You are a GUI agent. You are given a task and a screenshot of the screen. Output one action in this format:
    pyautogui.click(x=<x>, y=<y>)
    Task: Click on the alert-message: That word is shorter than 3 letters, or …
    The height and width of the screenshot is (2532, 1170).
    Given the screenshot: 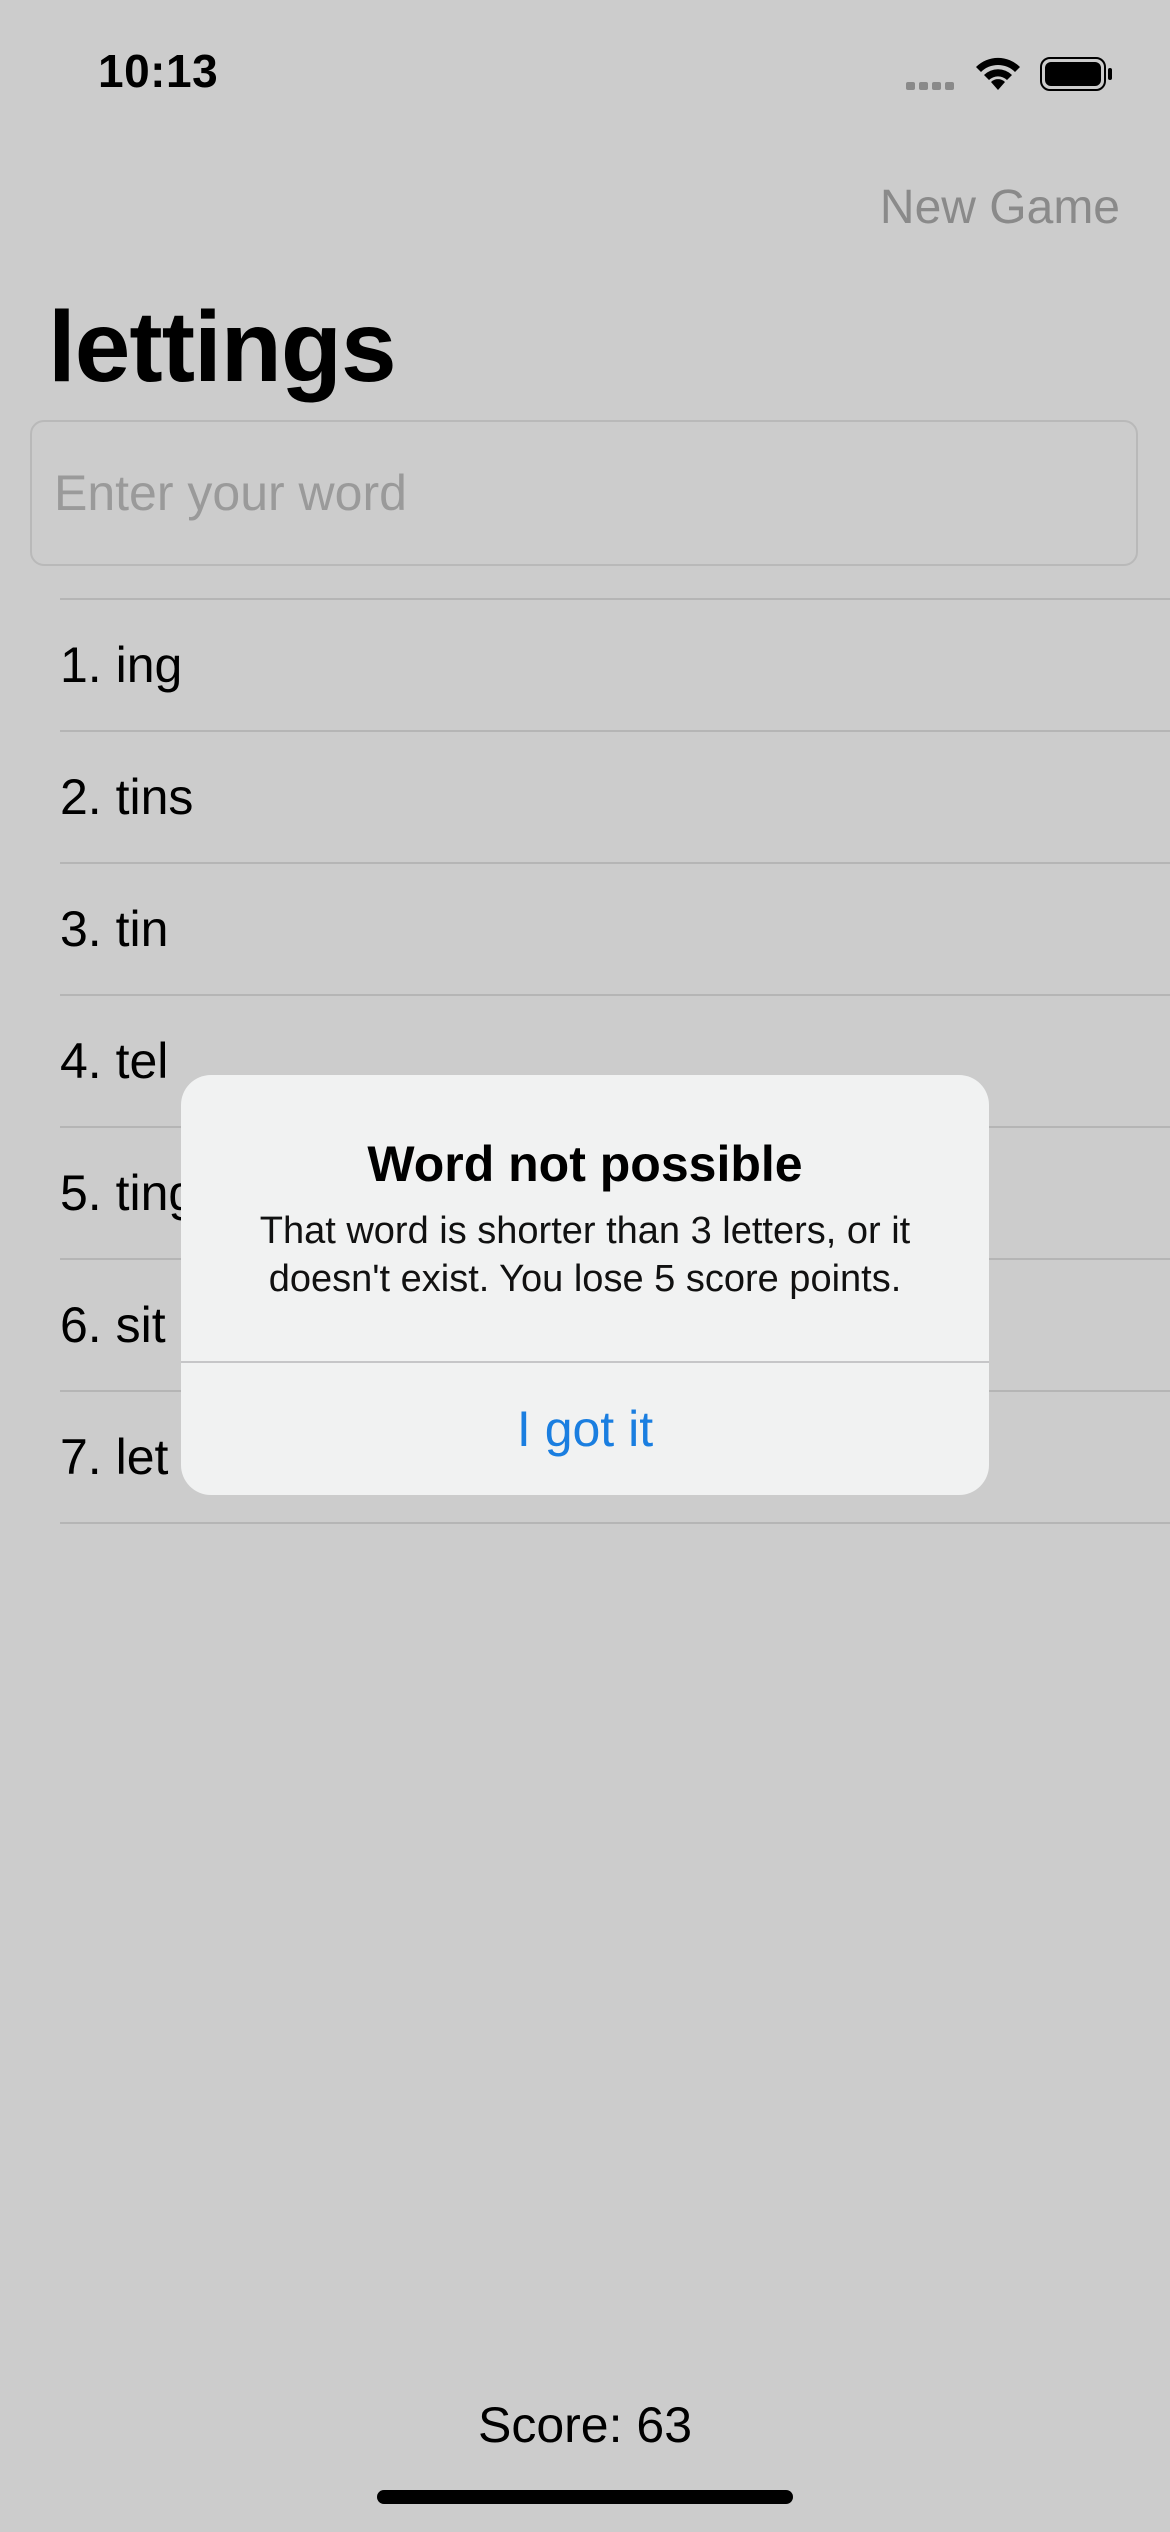 What is the action you would take?
    pyautogui.click(x=585, y=1255)
    